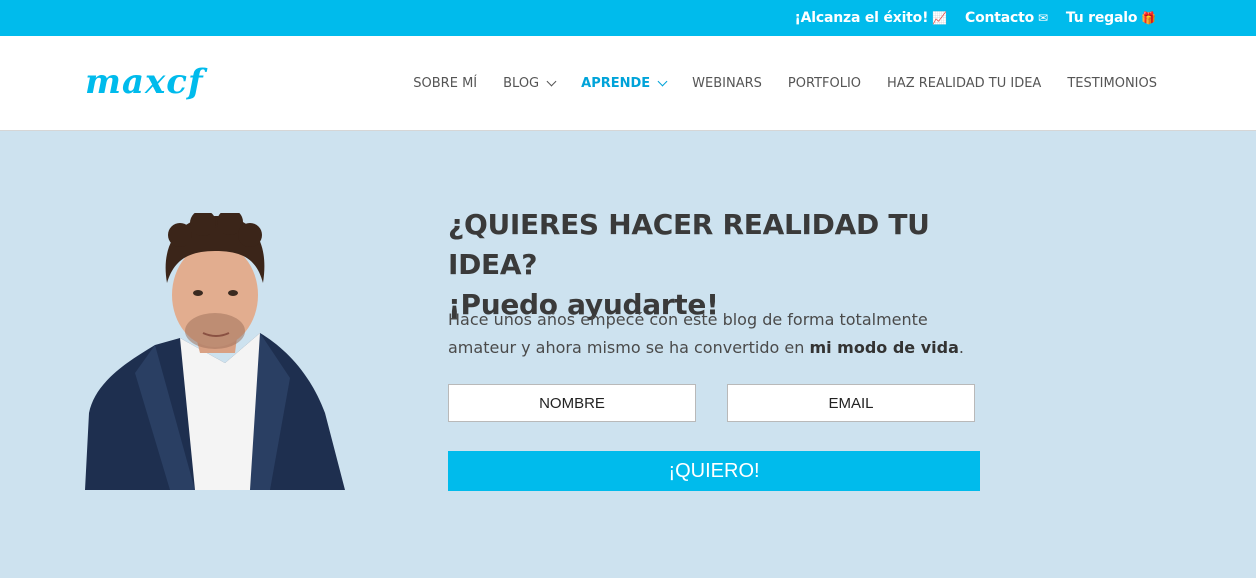  I want to click on link-alcanza-exito: ¡Alcanza el éxito! 📈, so click(870, 18).